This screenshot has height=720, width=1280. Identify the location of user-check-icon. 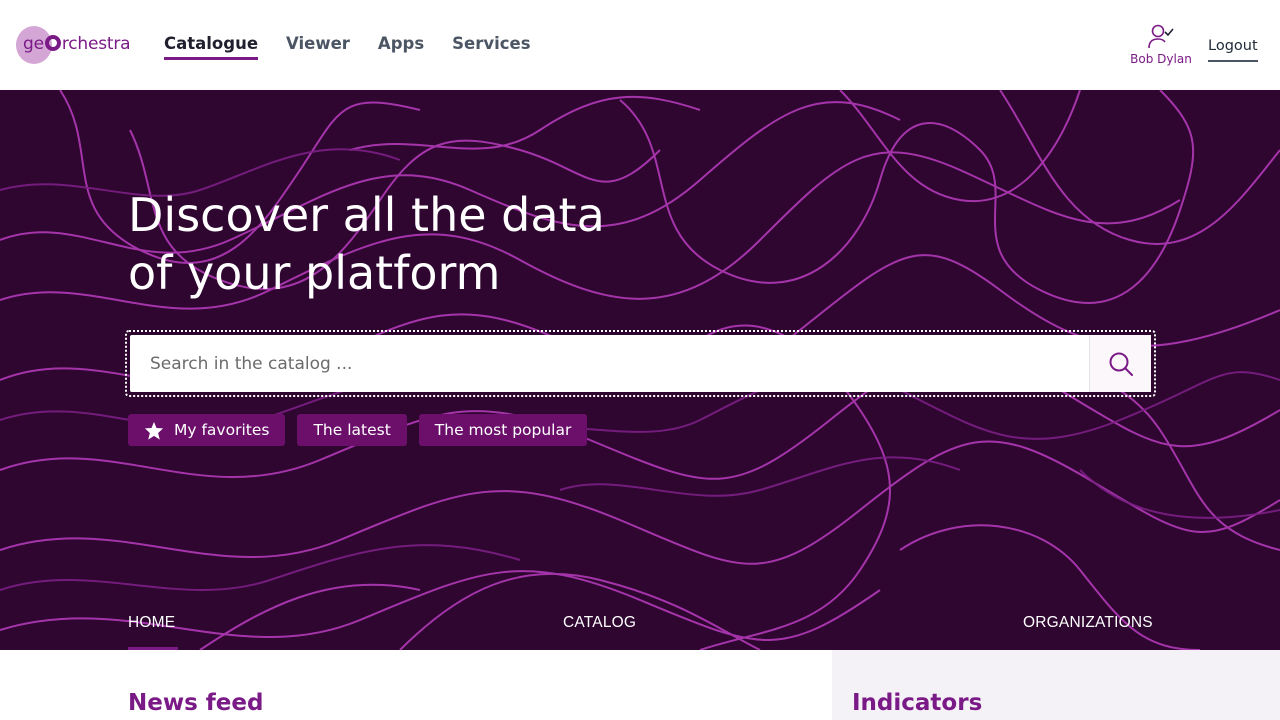
(1161, 36).